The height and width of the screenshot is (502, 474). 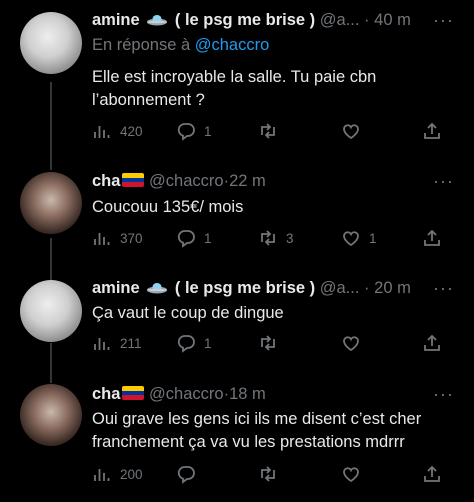 I want to click on venezuela-flag-icon, so click(x=133, y=393).